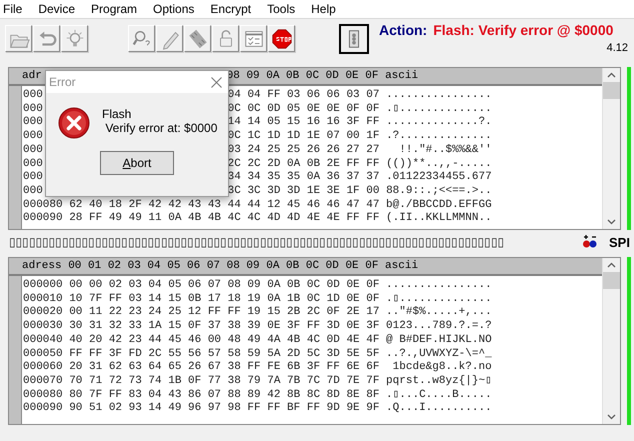  I want to click on menu-item: File, so click(15, 9).